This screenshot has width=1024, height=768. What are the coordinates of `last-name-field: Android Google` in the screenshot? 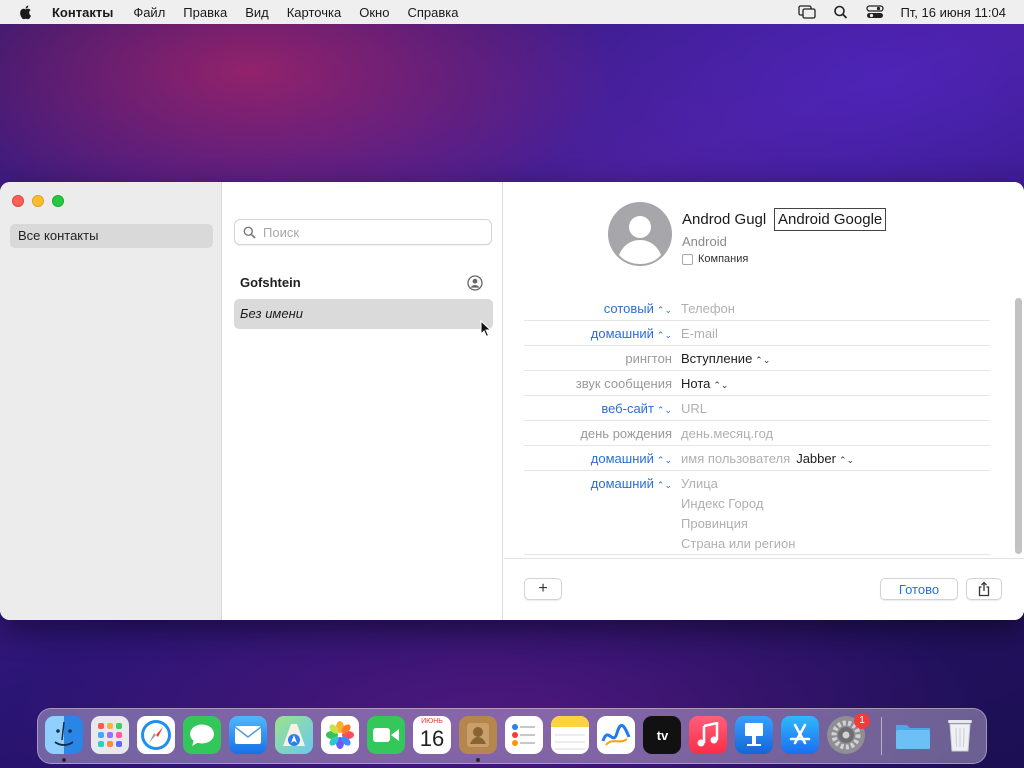 It's located at (830, 219).